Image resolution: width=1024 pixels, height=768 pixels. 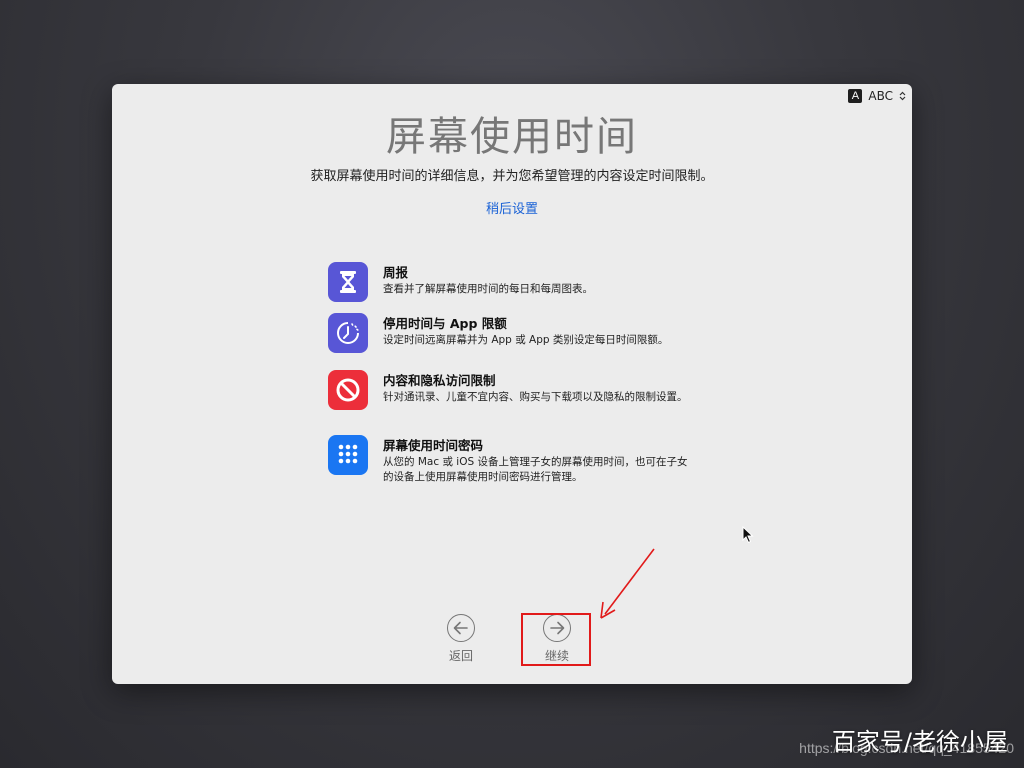 I want to click on feature-desc: 查看并了解屏幕使用时间的每日和每周图表。, so click(x=488, y=289).